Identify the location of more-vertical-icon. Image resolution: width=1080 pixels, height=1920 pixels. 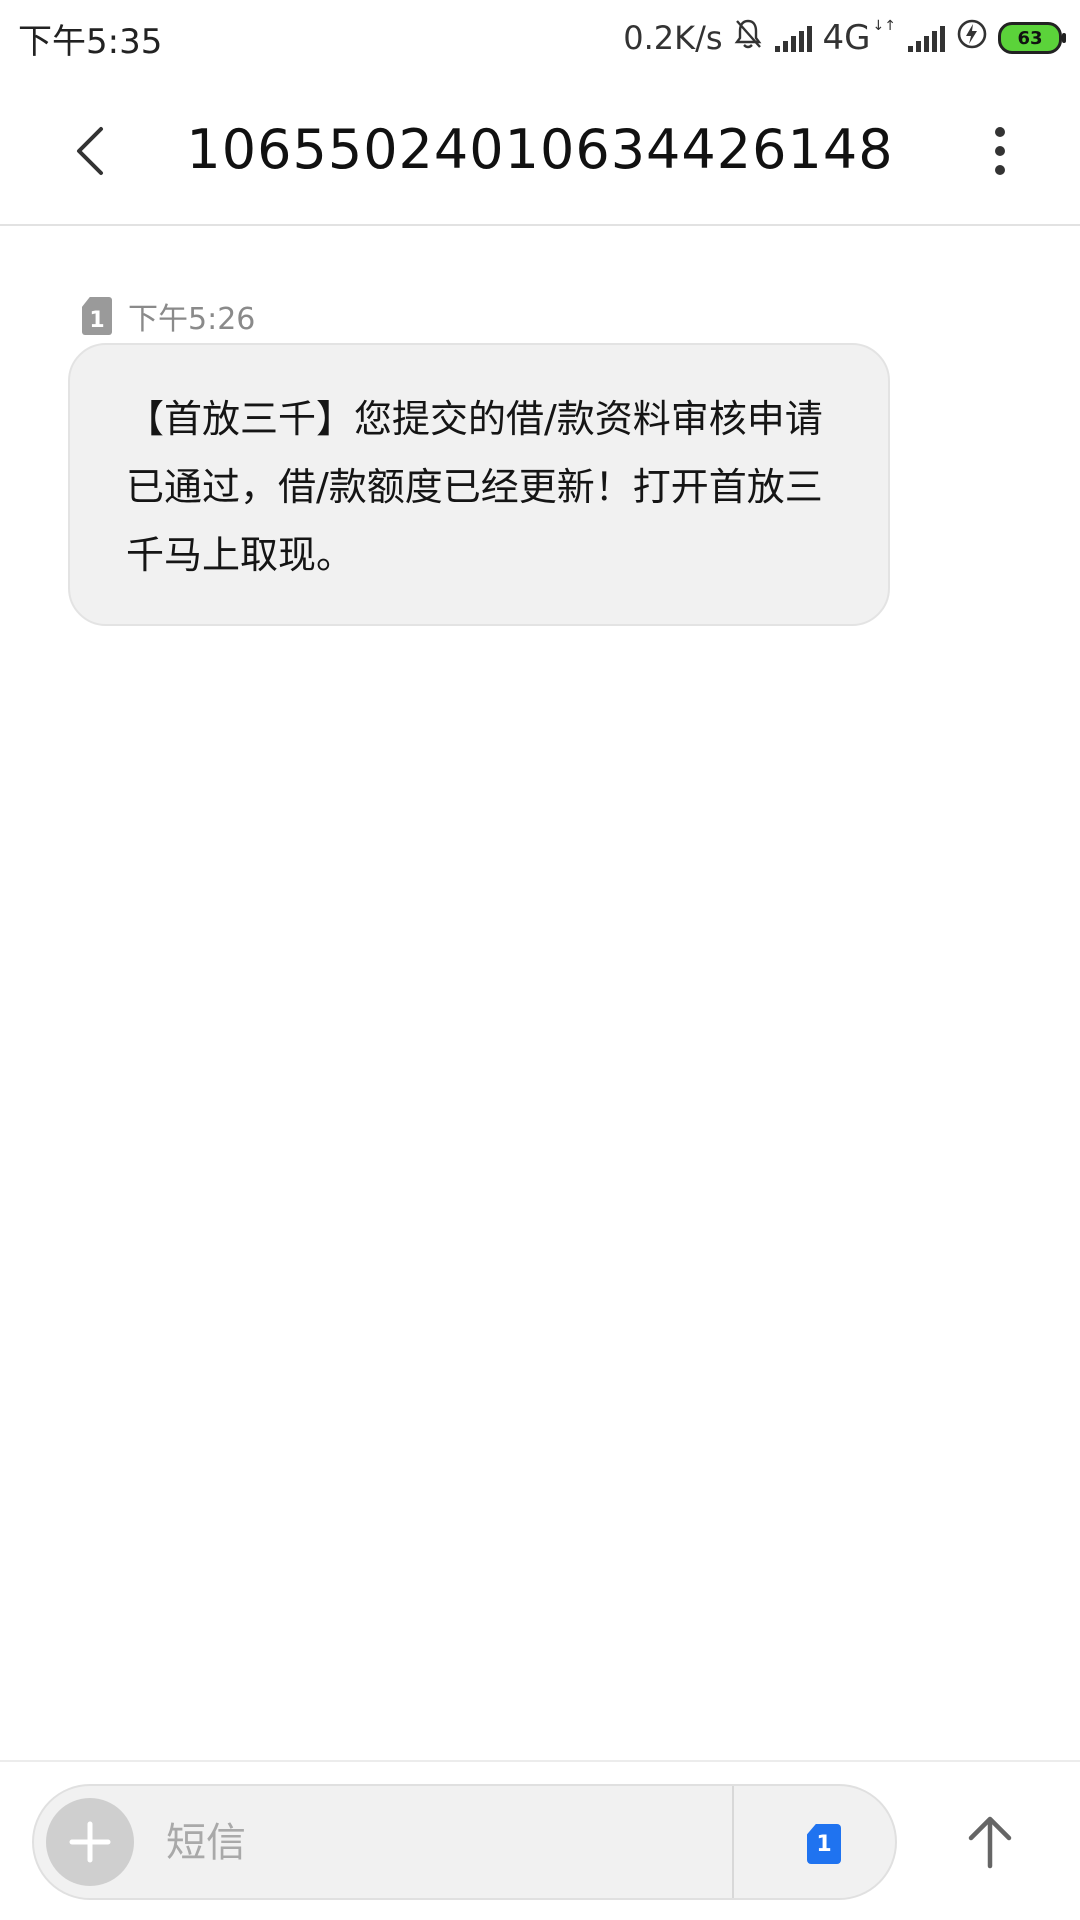
(1000, 151).